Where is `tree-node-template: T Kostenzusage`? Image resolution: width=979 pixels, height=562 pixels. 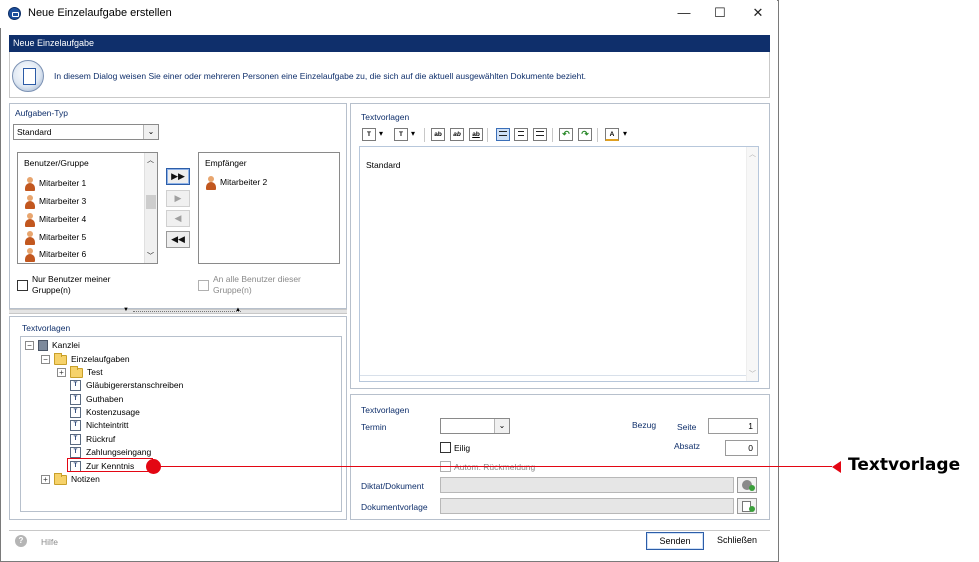 tree-node-template: T Kostenzusage is located at coordinates (105, 412).